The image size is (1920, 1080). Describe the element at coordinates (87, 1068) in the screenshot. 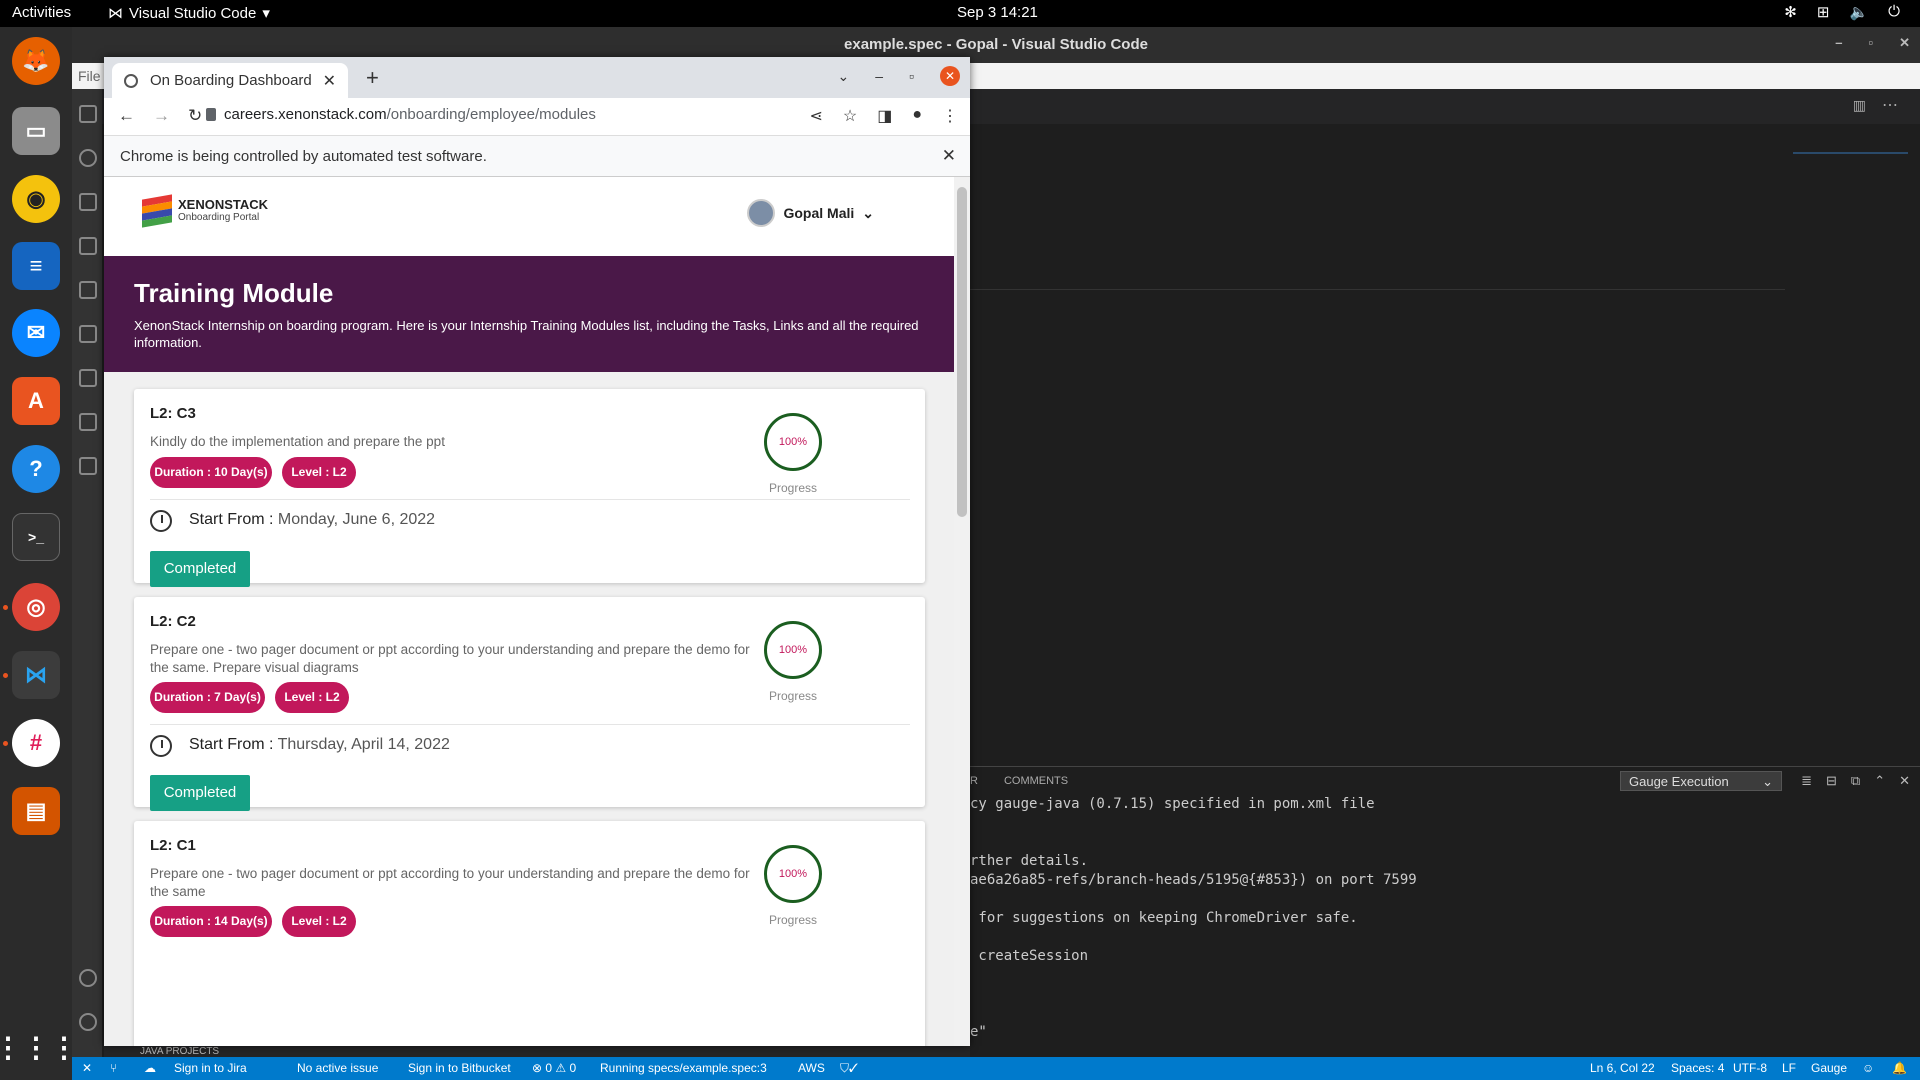

I see `remote-status-icon: ✕` at that location.